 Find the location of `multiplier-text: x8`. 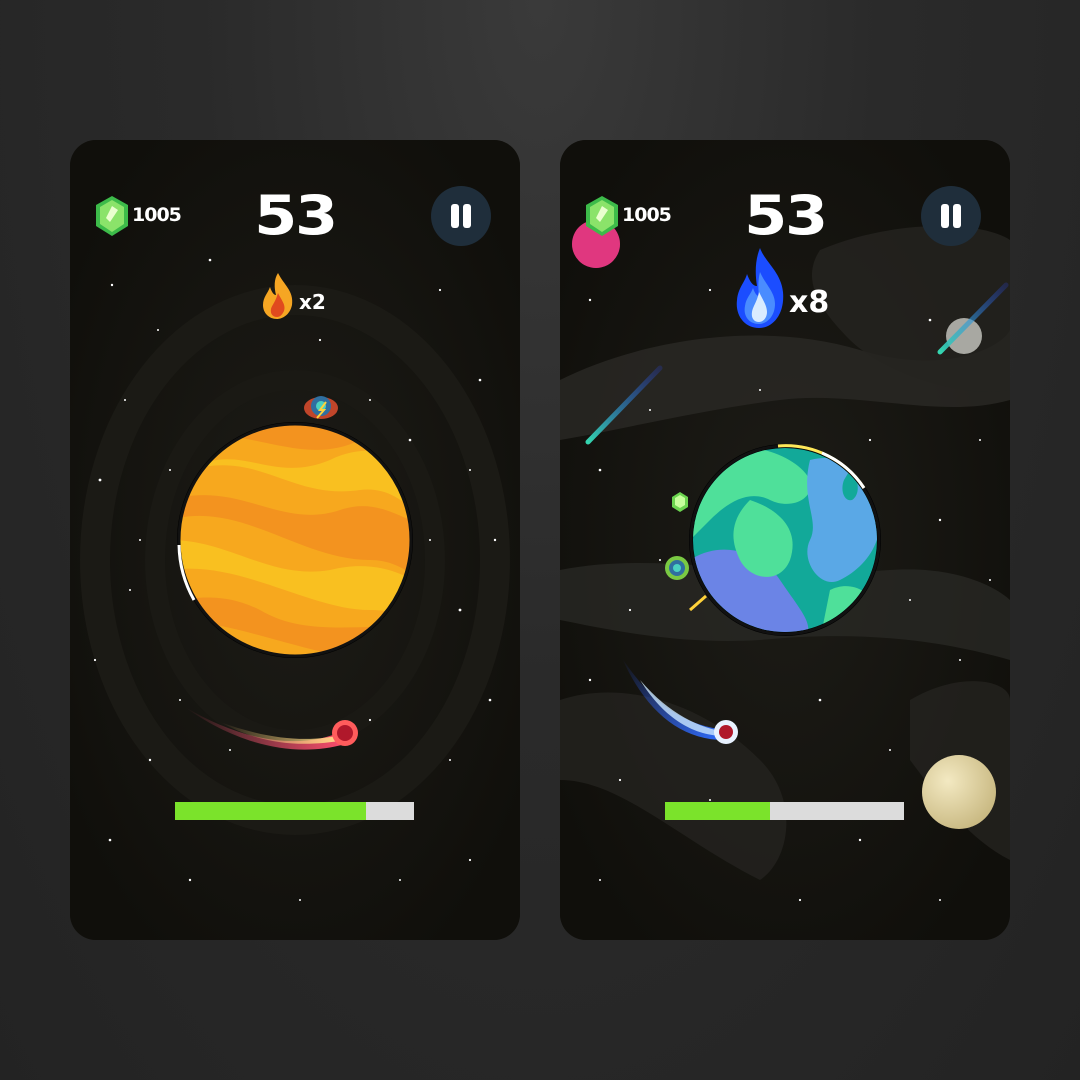

multiplier-text: x8 is located at coordinates (809, 302).